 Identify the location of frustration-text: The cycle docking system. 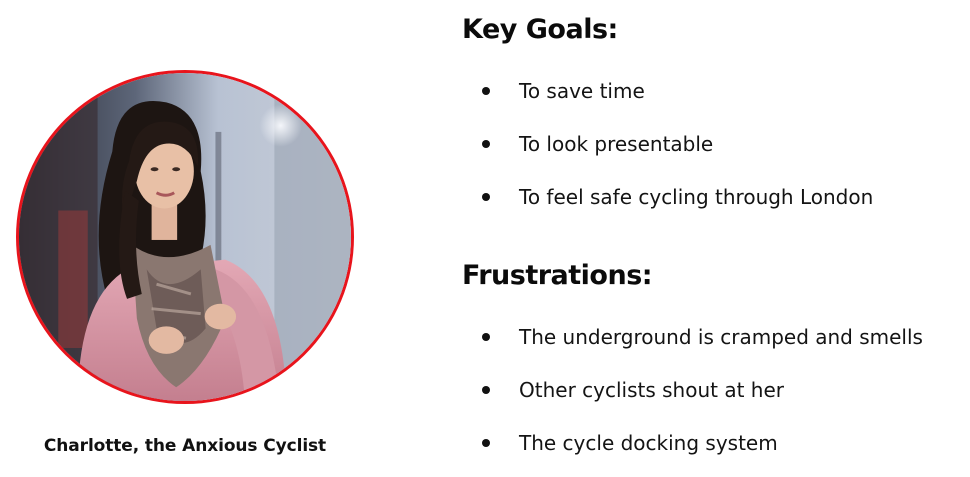
(648, 443).